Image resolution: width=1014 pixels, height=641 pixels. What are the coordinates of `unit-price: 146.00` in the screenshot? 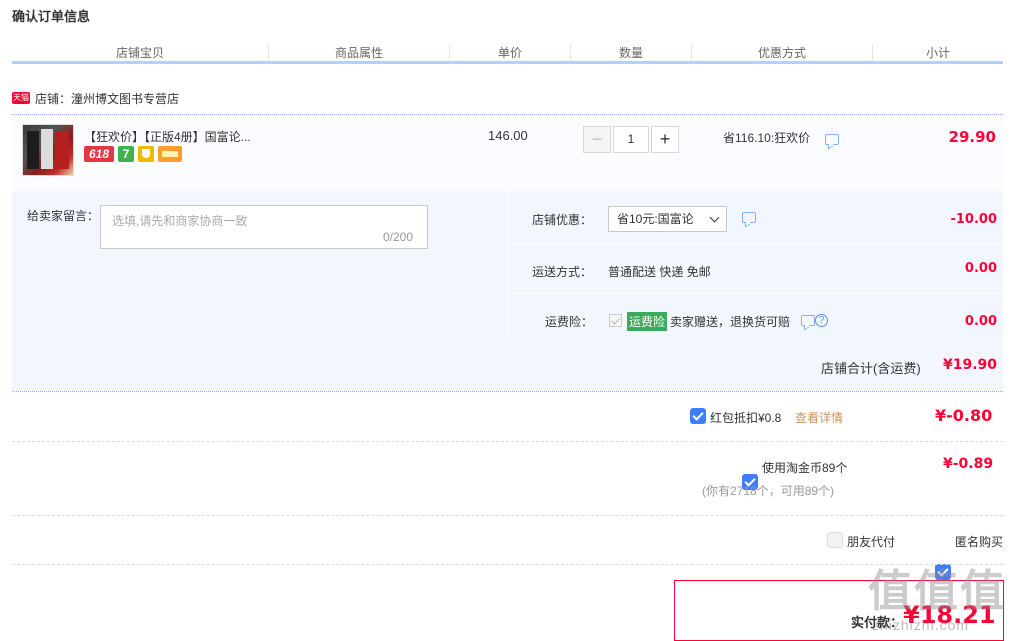 It's located at (508, 135).